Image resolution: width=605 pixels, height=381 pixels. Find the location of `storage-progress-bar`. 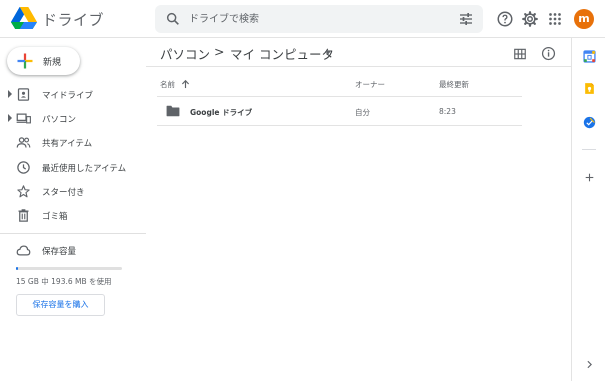

storage-progress-bar is located at coordinates (69, 268).